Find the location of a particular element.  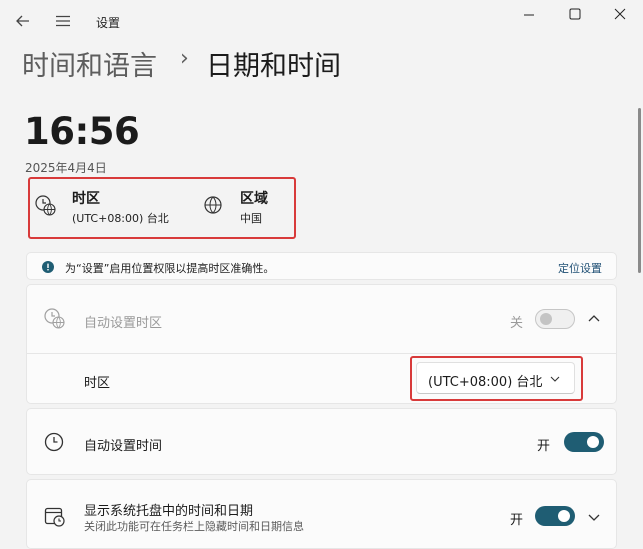

menu-button is located at coordinates (63, 21).